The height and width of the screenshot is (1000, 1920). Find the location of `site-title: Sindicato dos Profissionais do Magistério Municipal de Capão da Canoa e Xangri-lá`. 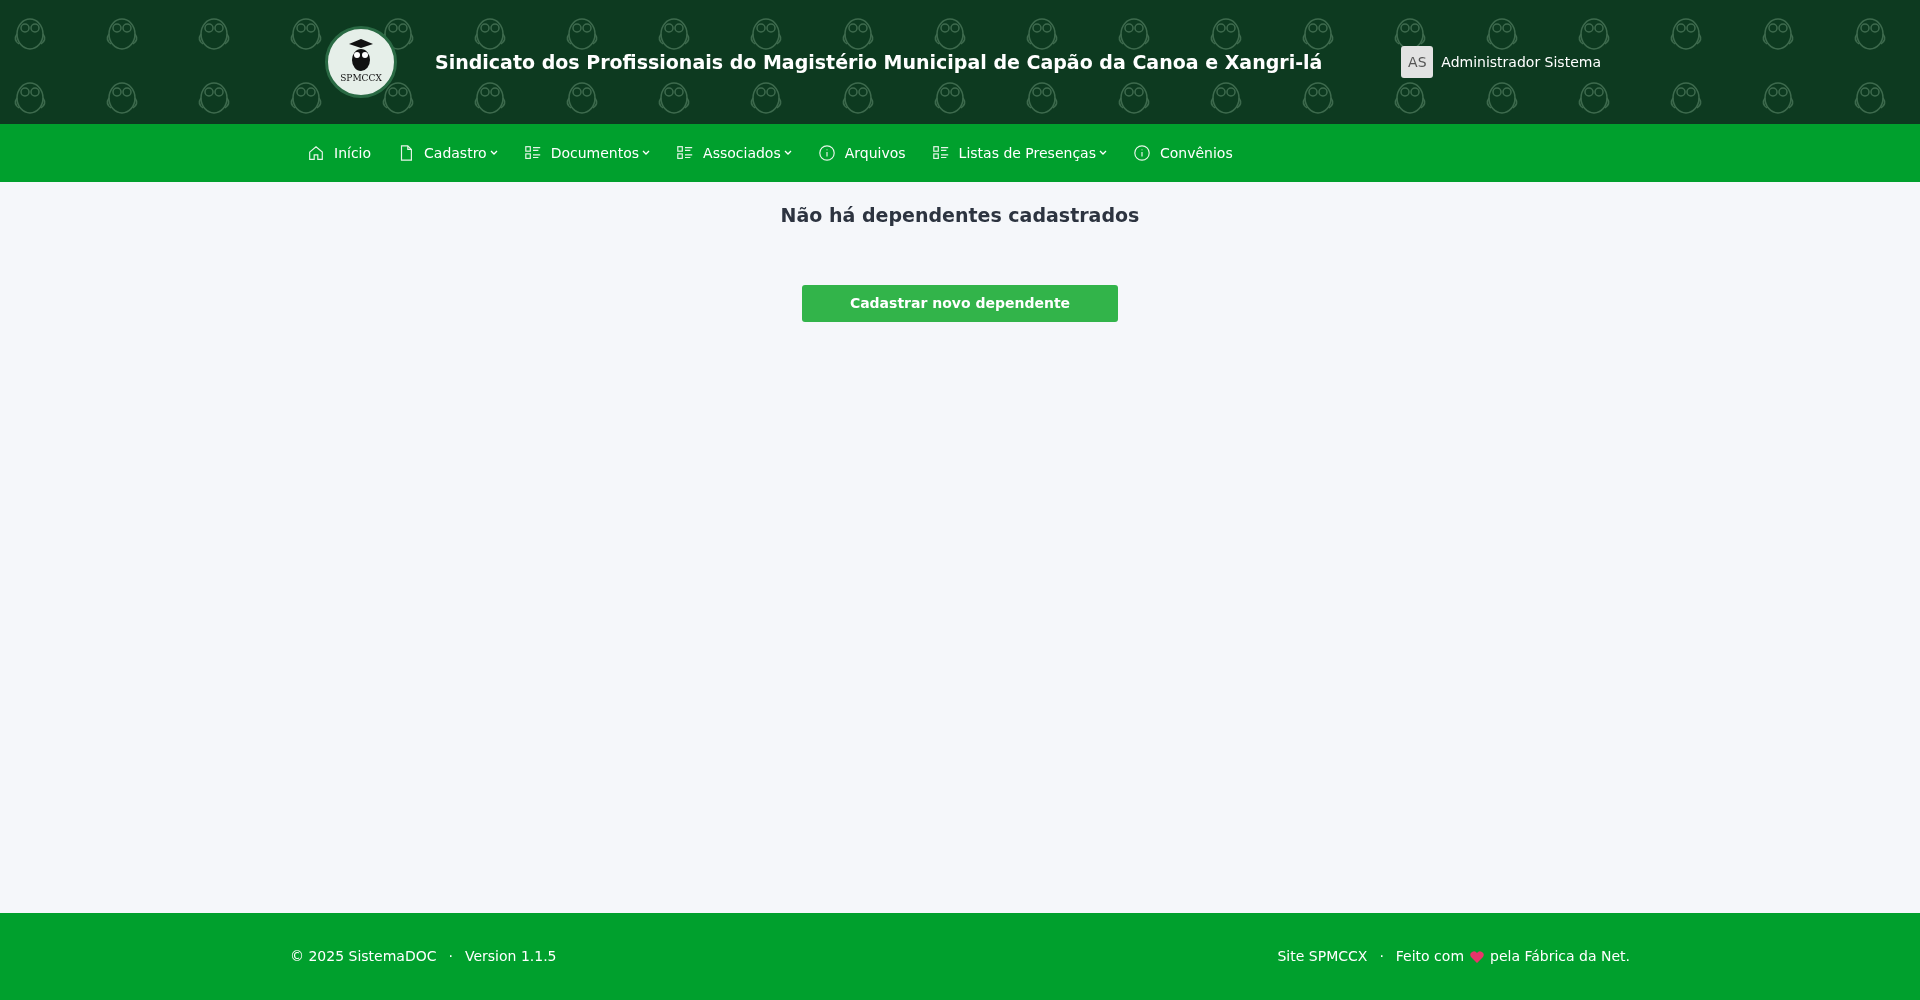

site-title: Sindicato dos Profissionais do Magistério Municipal de Capão da Canoa e Xangri-lá is located at coordinates (879, 62).